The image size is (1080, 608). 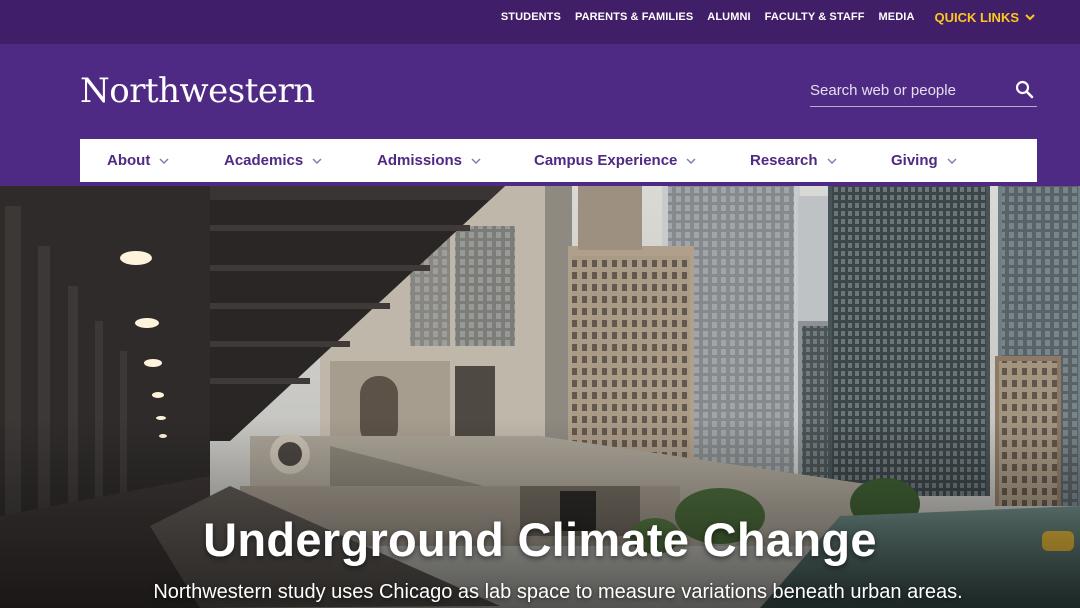 I want to click on nav-item-academics: Academics, so click(x=273, y=160).